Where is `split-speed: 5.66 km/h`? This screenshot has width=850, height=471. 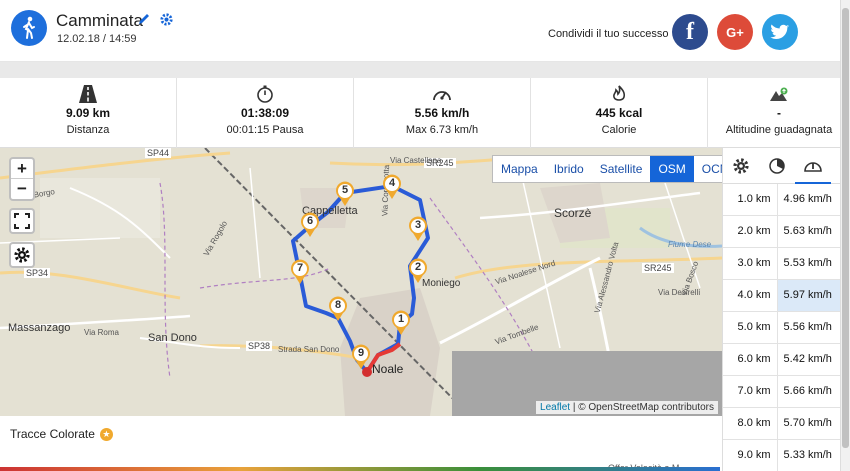
split-speed: 5.66 km/h is located at coordinates (808, 391).